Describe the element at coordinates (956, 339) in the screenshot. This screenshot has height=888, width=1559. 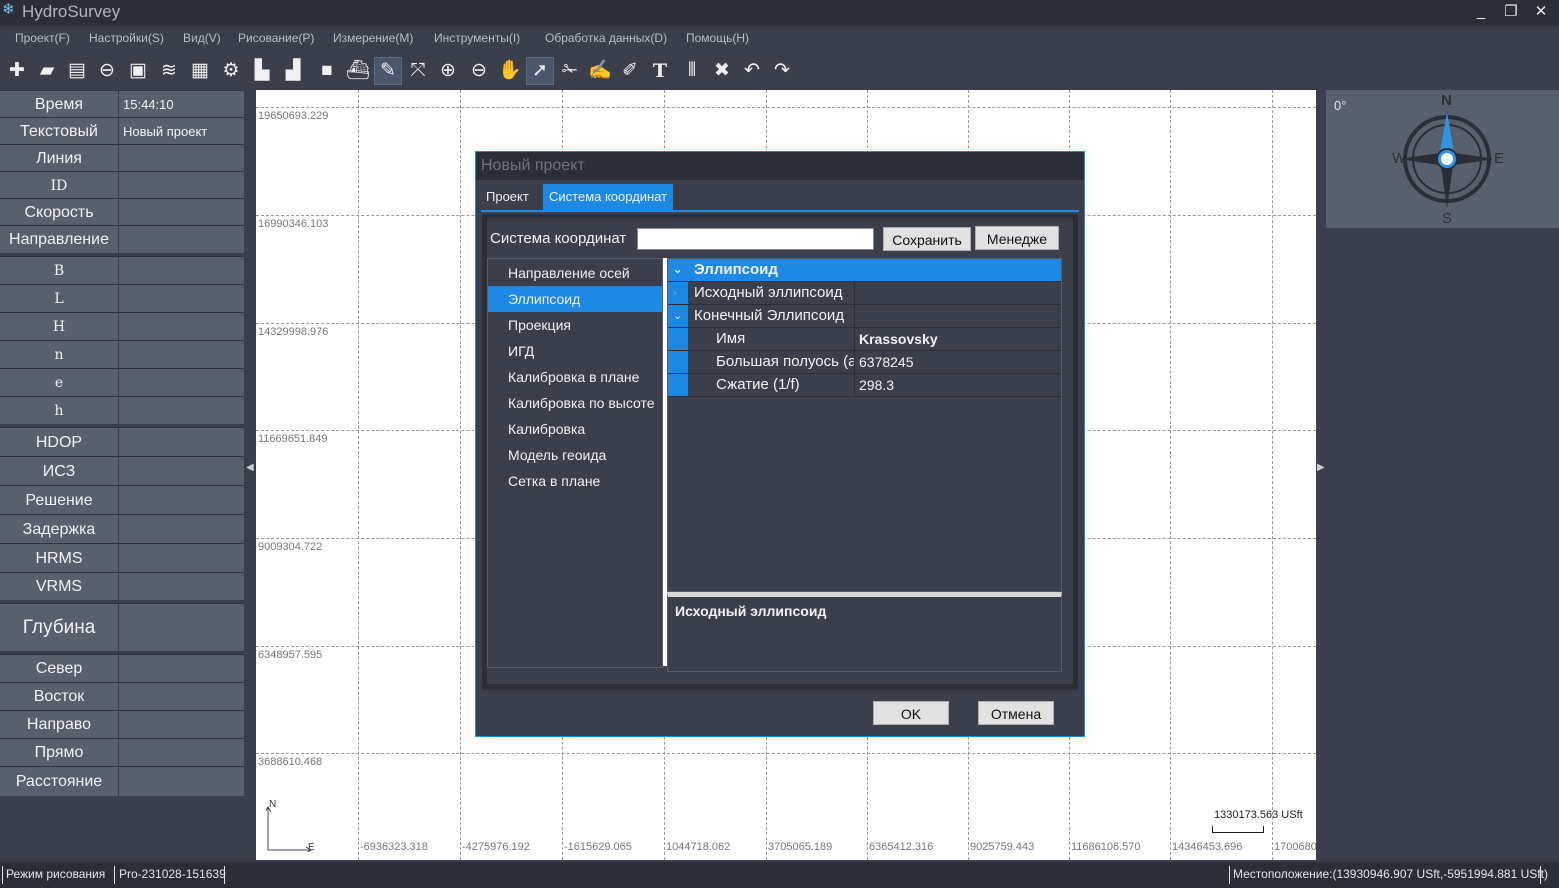
I see `property-value: Krassovsky` at that location.